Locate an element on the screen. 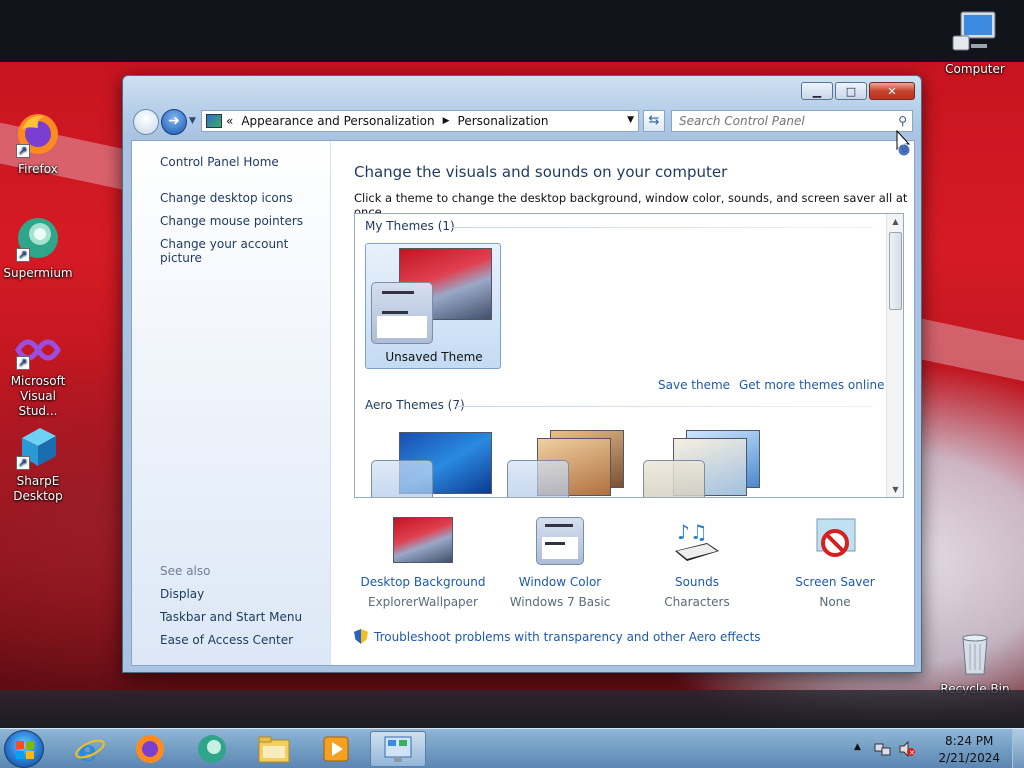  window-color-setting: Window Color Windows 7 Basic is located at coordinates (560, 563).